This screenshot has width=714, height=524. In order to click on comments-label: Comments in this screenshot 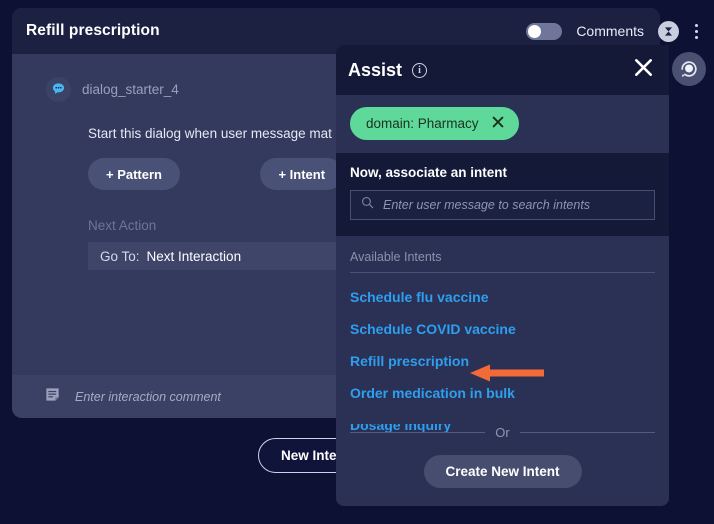, I will do `click(610, 31)`.